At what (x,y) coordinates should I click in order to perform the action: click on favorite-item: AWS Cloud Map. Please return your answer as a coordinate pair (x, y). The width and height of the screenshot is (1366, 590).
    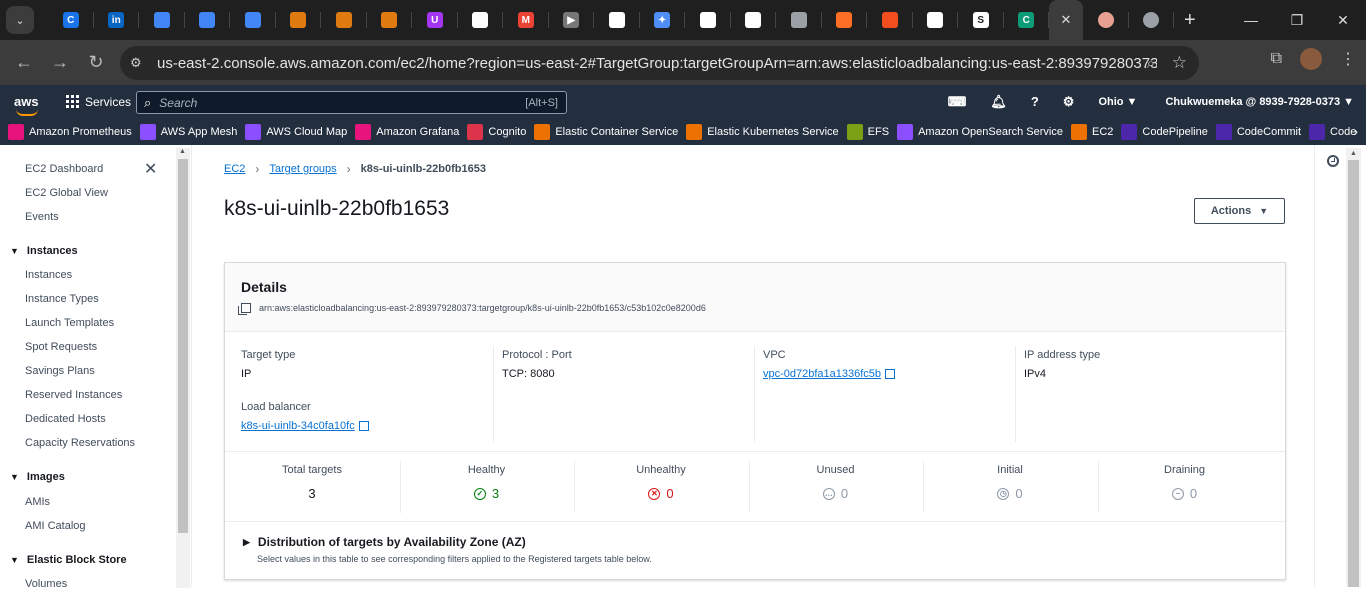
    Looking at the image, I should click on (296, 131).